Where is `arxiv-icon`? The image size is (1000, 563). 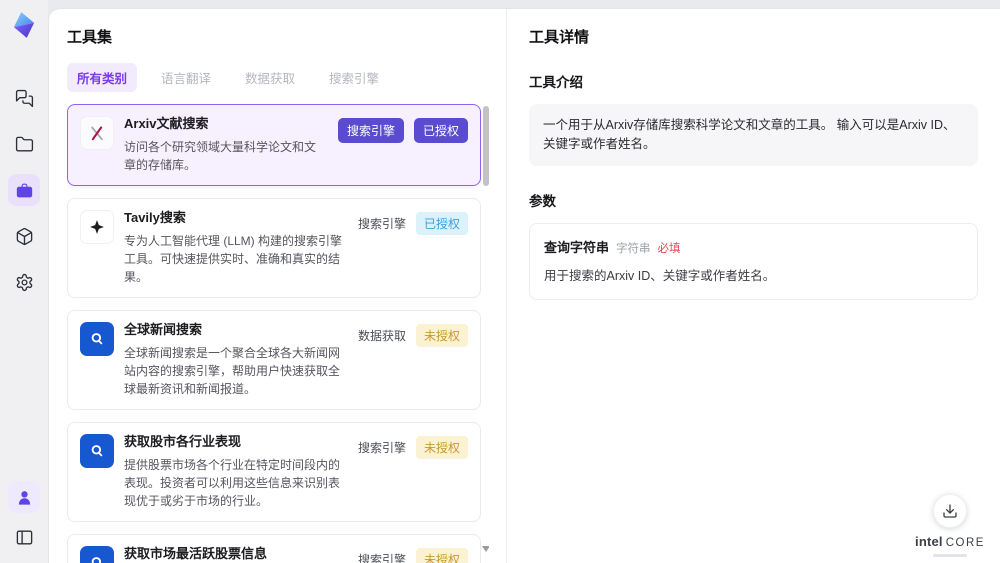
arxiv-icon is located at coordinates (97, 133).